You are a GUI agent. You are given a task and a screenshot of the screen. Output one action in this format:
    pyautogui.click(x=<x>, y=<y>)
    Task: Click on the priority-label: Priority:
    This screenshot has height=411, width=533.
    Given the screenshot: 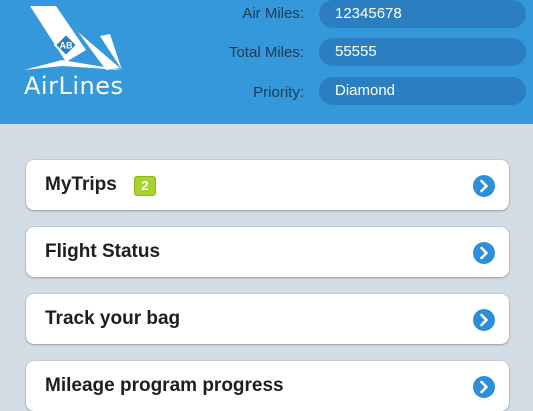 What is the action you would take?
    pyautogui.click(x=278, y=92)
    